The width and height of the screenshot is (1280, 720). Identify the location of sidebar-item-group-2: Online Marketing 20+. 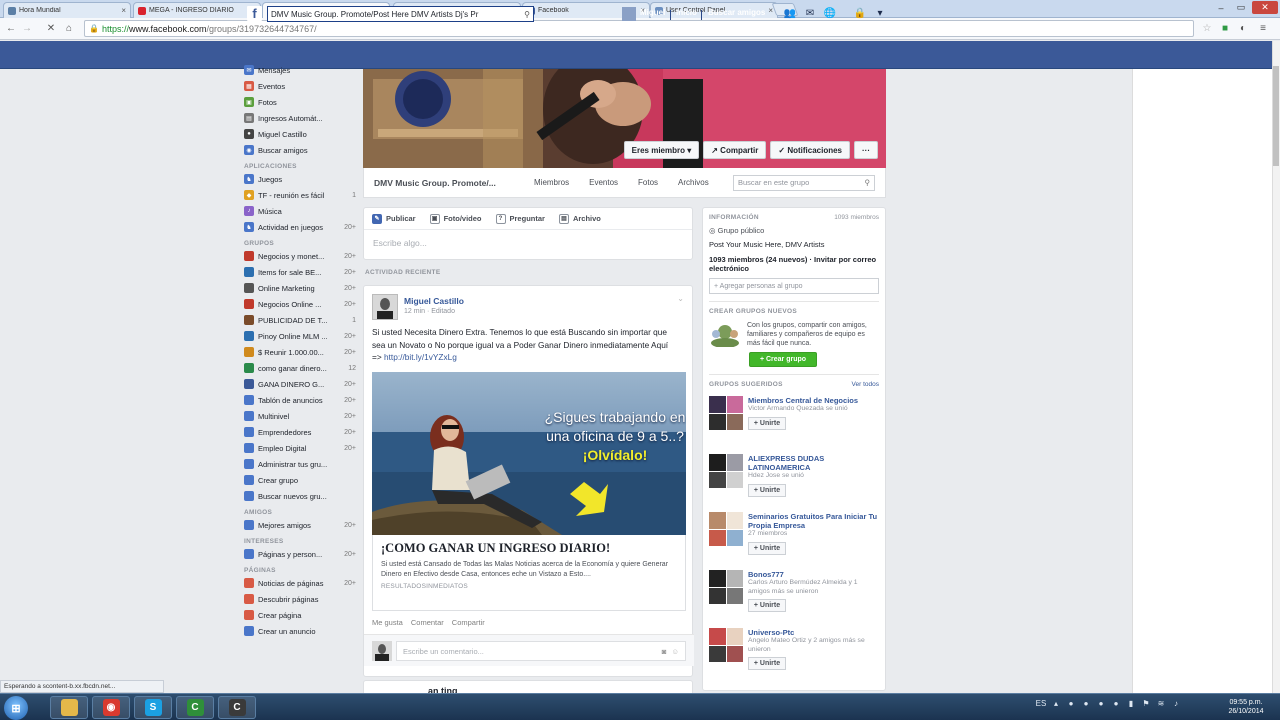
(300, 288).